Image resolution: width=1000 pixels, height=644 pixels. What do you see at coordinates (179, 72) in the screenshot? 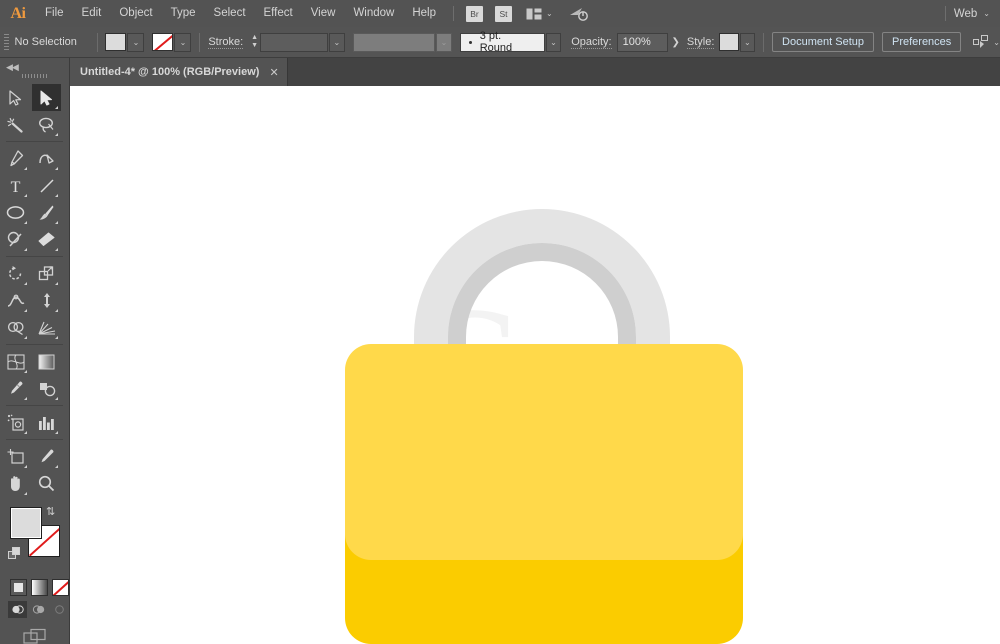
I see `document-tab: Untitled-4* @ 100% (RGB/Preview) ✕` at bounding box center [179, 72].